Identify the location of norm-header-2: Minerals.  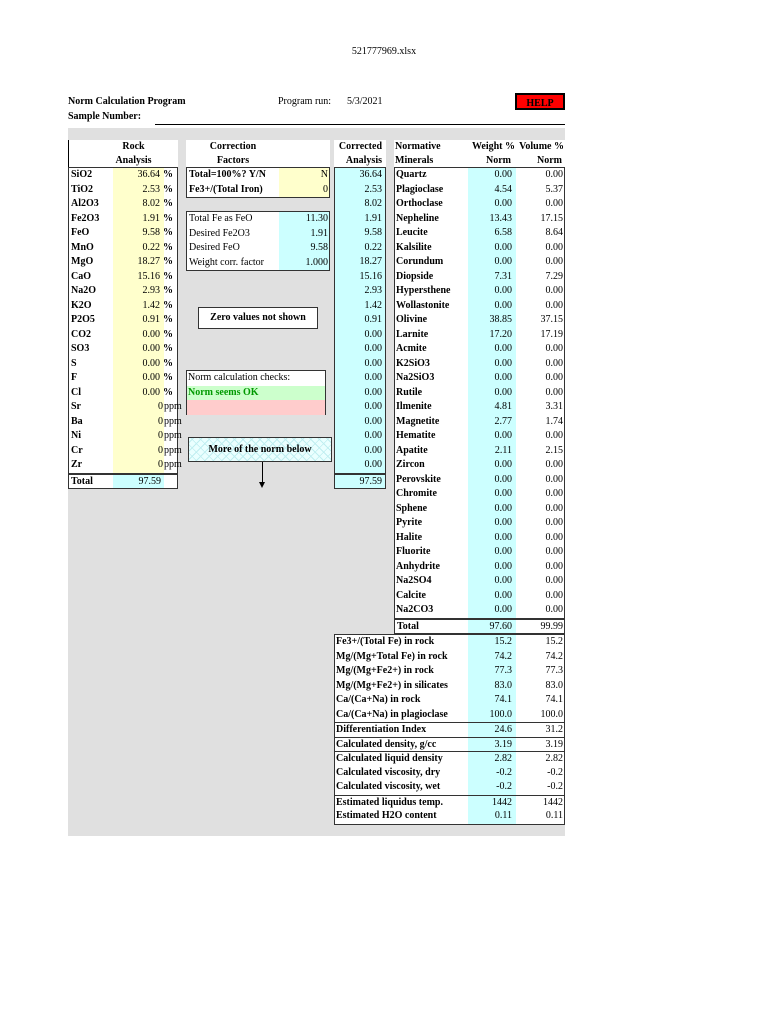
(414, 160).